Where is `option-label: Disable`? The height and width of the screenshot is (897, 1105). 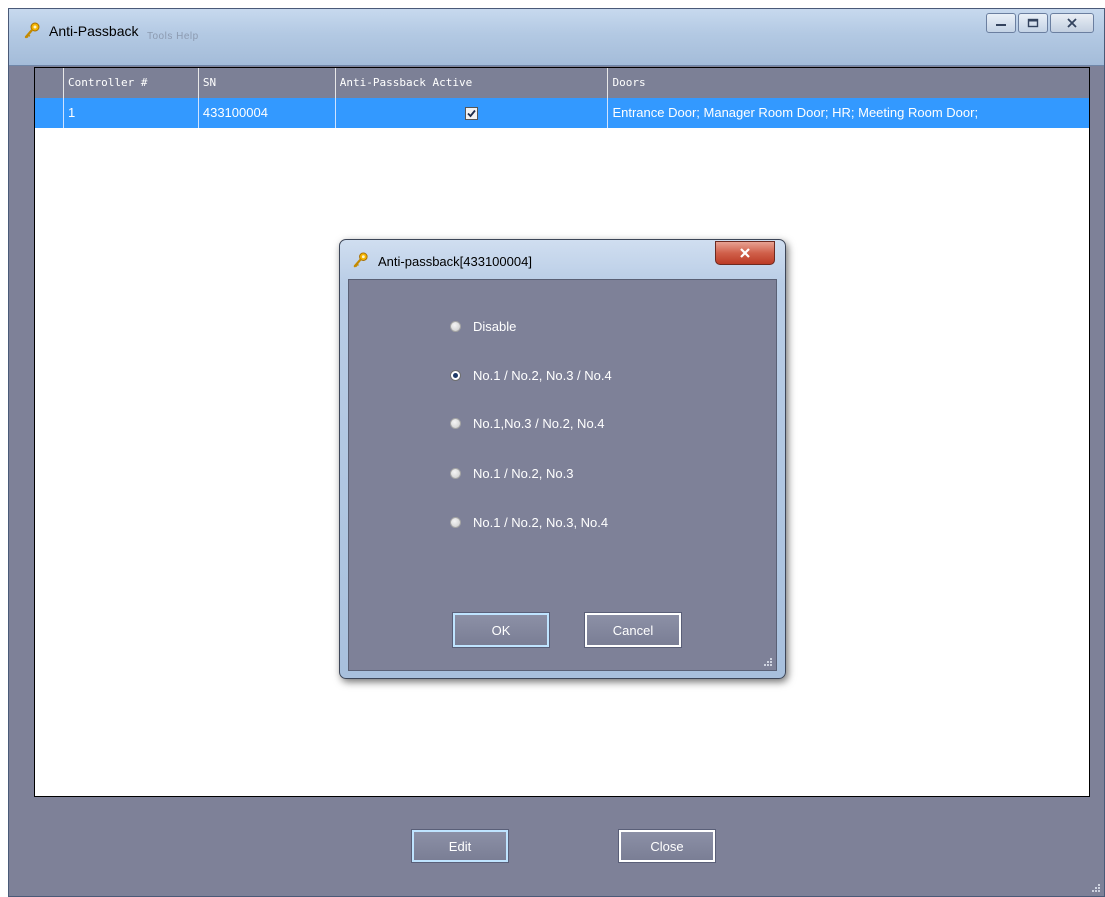
option-label: Disable is located at coordinates (495, 326).